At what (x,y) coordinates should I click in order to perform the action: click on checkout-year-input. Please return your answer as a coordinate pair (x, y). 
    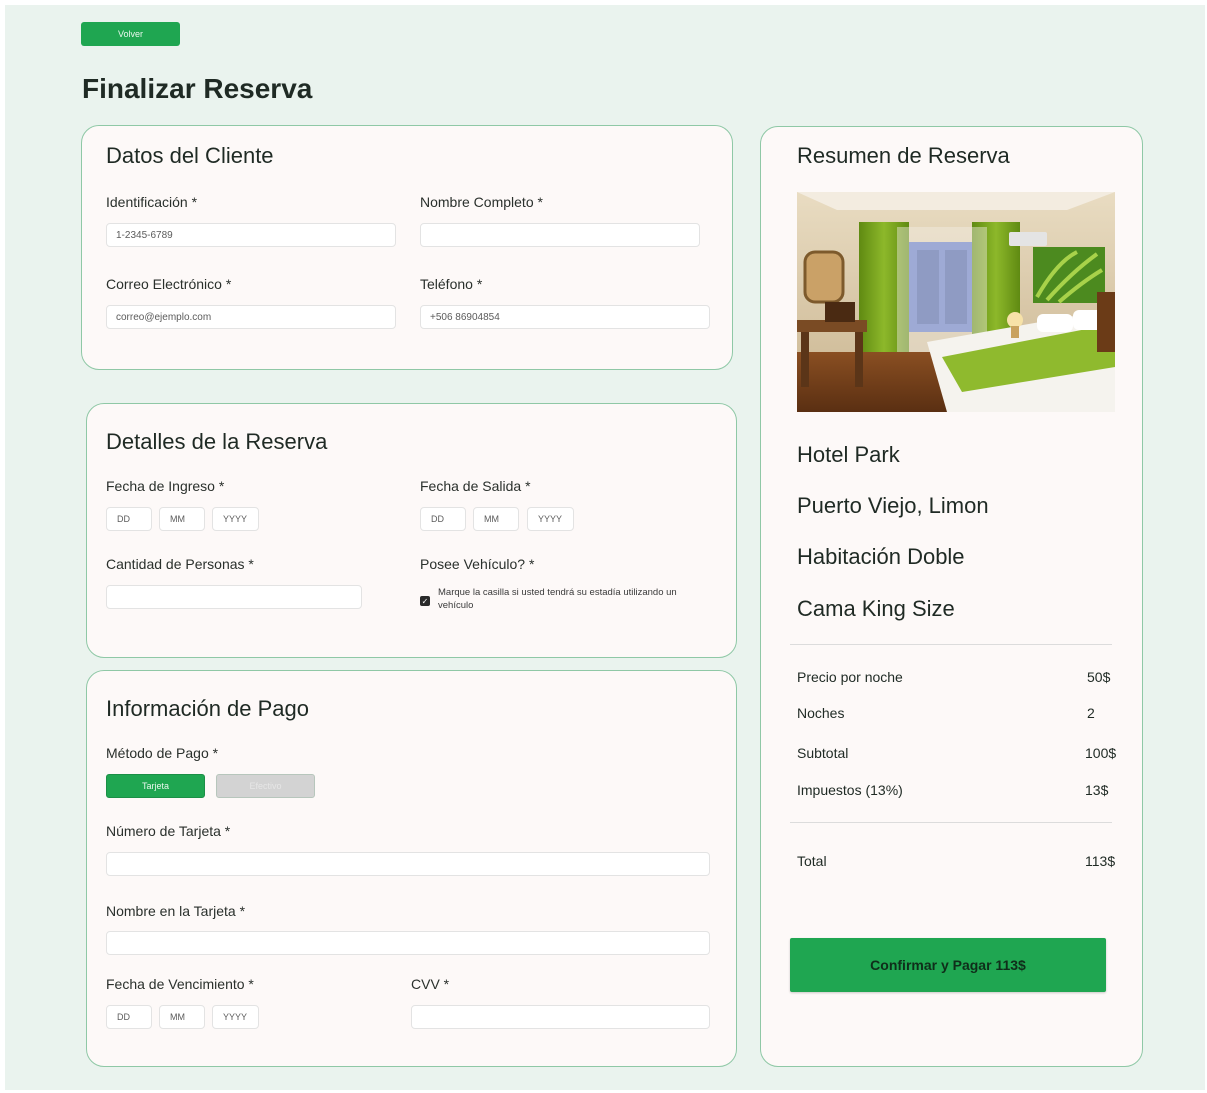
    Looking at the image, I should click on (550, 519).